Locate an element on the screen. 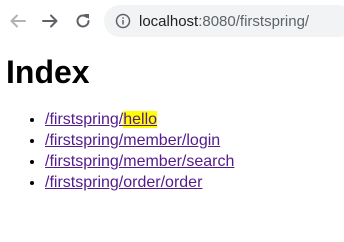 The height and width of the screenshot is (242, 344). list-item: /firstspring/hello is located at coordinates (194, 119).